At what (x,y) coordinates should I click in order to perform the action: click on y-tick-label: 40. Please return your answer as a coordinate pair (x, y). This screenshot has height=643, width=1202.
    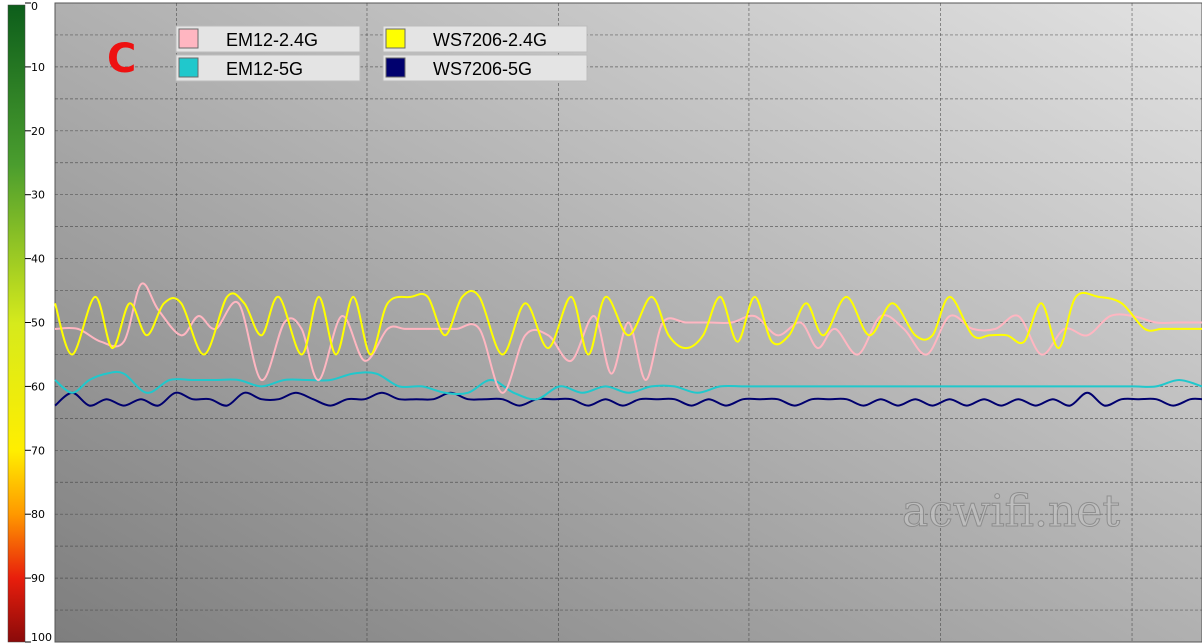
    Looking at the image, I should click on (38, 259).